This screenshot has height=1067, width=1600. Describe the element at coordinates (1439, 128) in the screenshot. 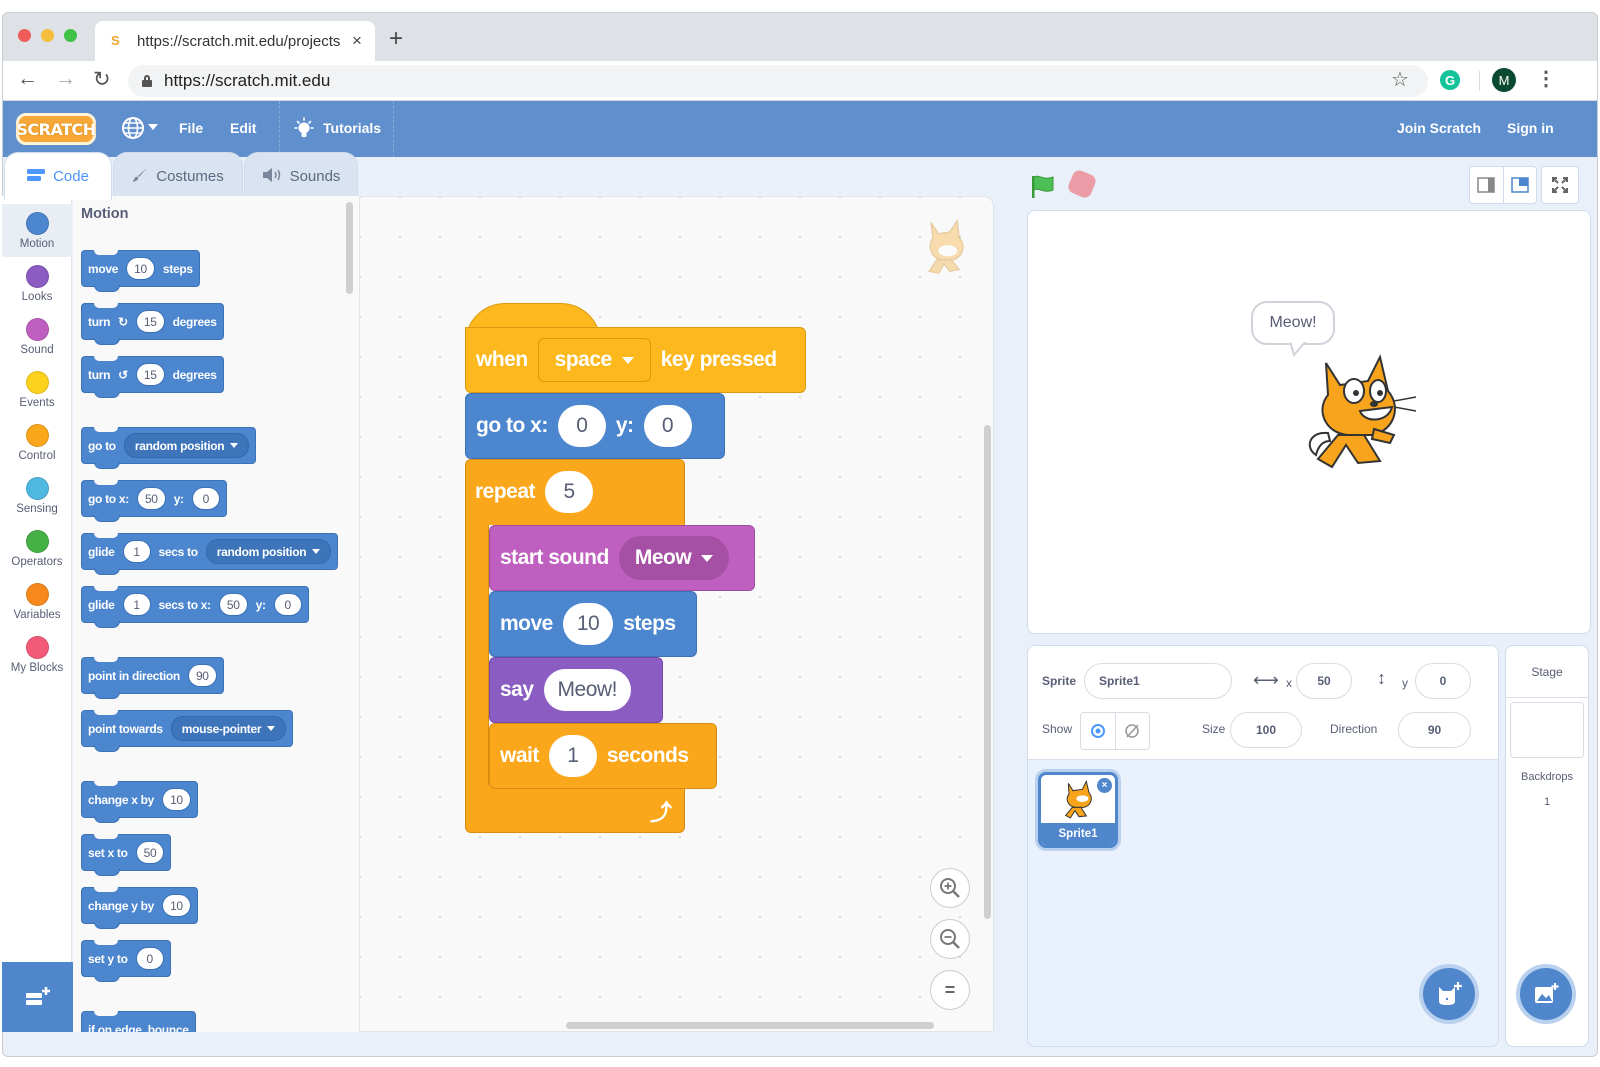

I see `join-scratch-link: Join Scratch` at that location.